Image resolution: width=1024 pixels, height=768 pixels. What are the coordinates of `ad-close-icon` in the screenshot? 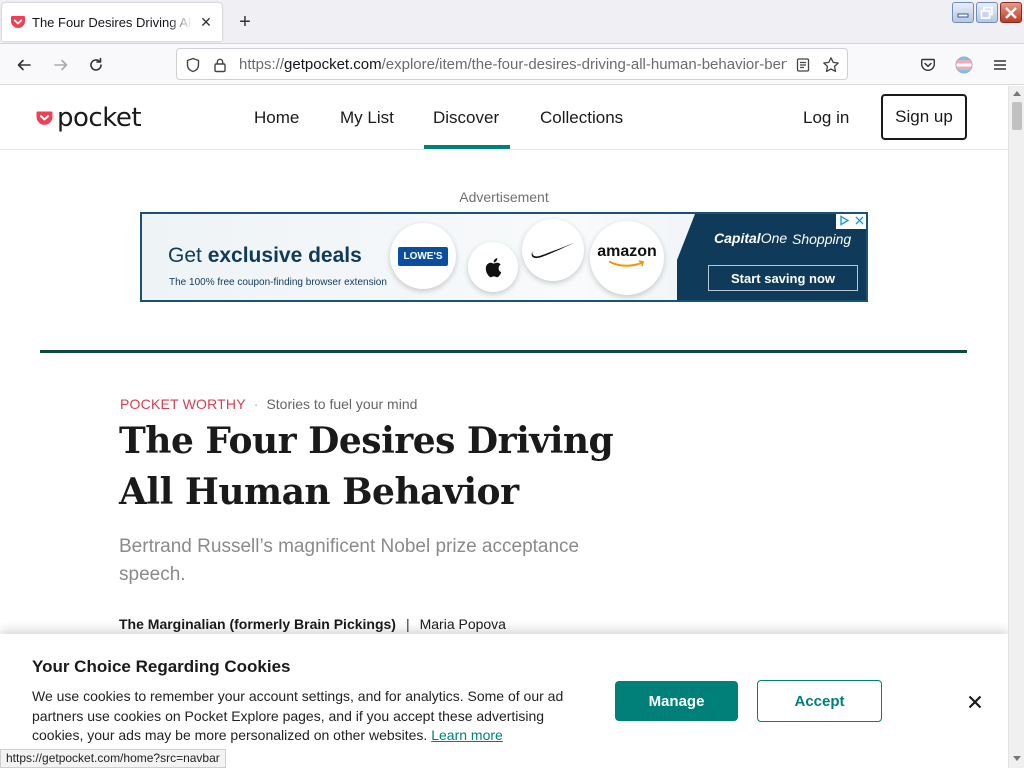 It's located at (859, 220).